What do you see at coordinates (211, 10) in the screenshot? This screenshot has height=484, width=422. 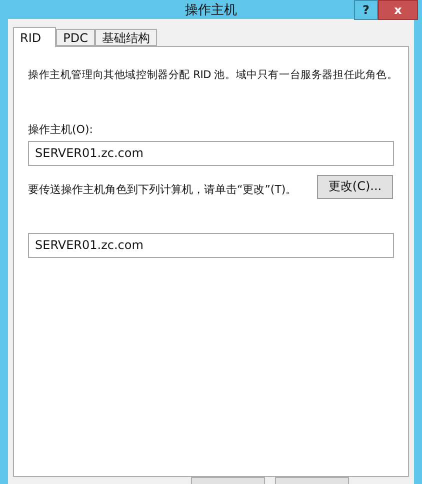 I see `window-title: 操作主机` at bounding box center [211, 10].